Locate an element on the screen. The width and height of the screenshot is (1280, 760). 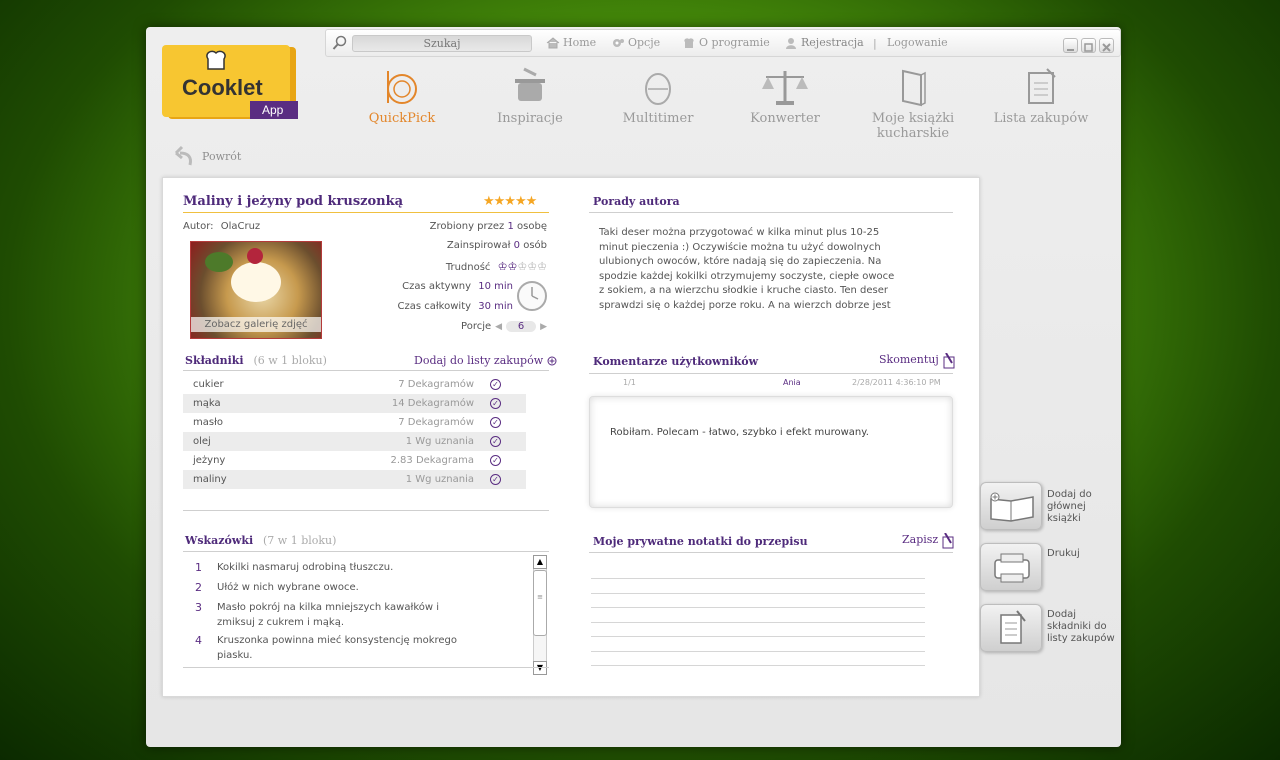
tips-top-divider is located at coordinates (366, 510).